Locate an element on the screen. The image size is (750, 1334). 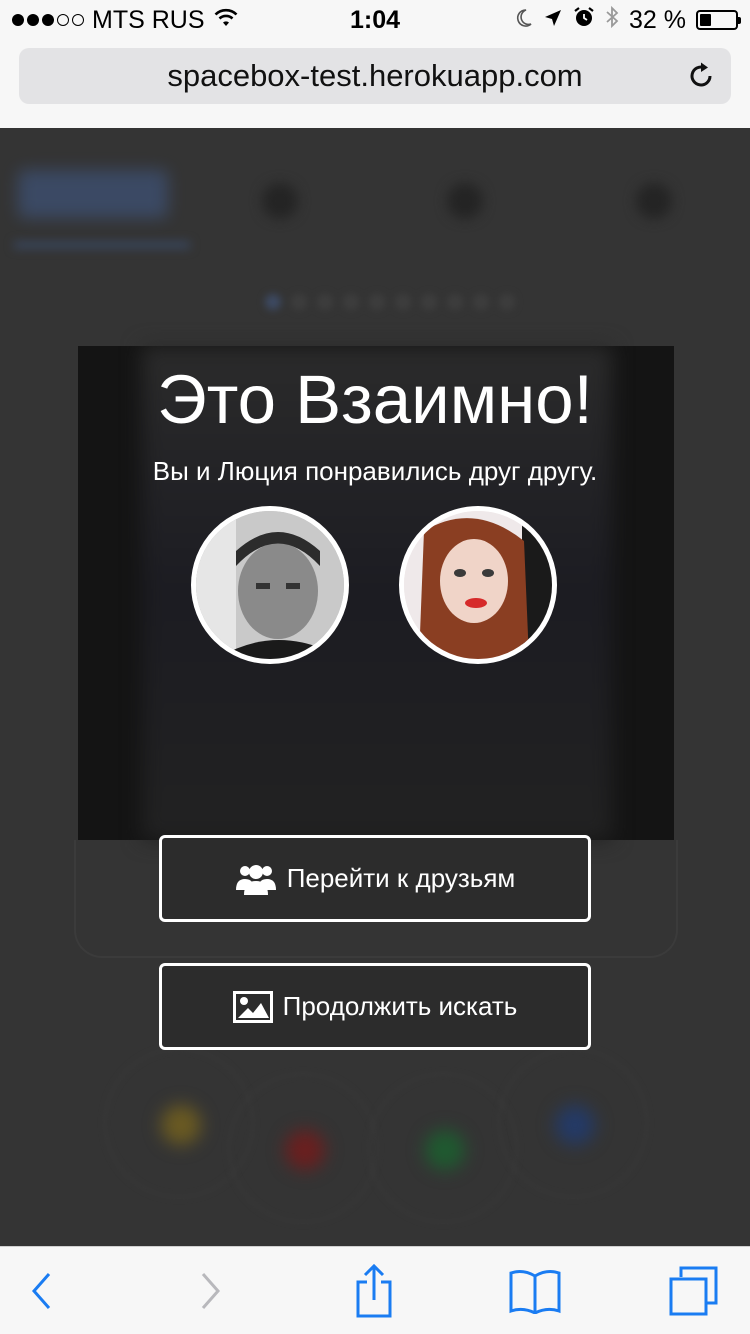
battery-level is located at coordinates (705, 20).